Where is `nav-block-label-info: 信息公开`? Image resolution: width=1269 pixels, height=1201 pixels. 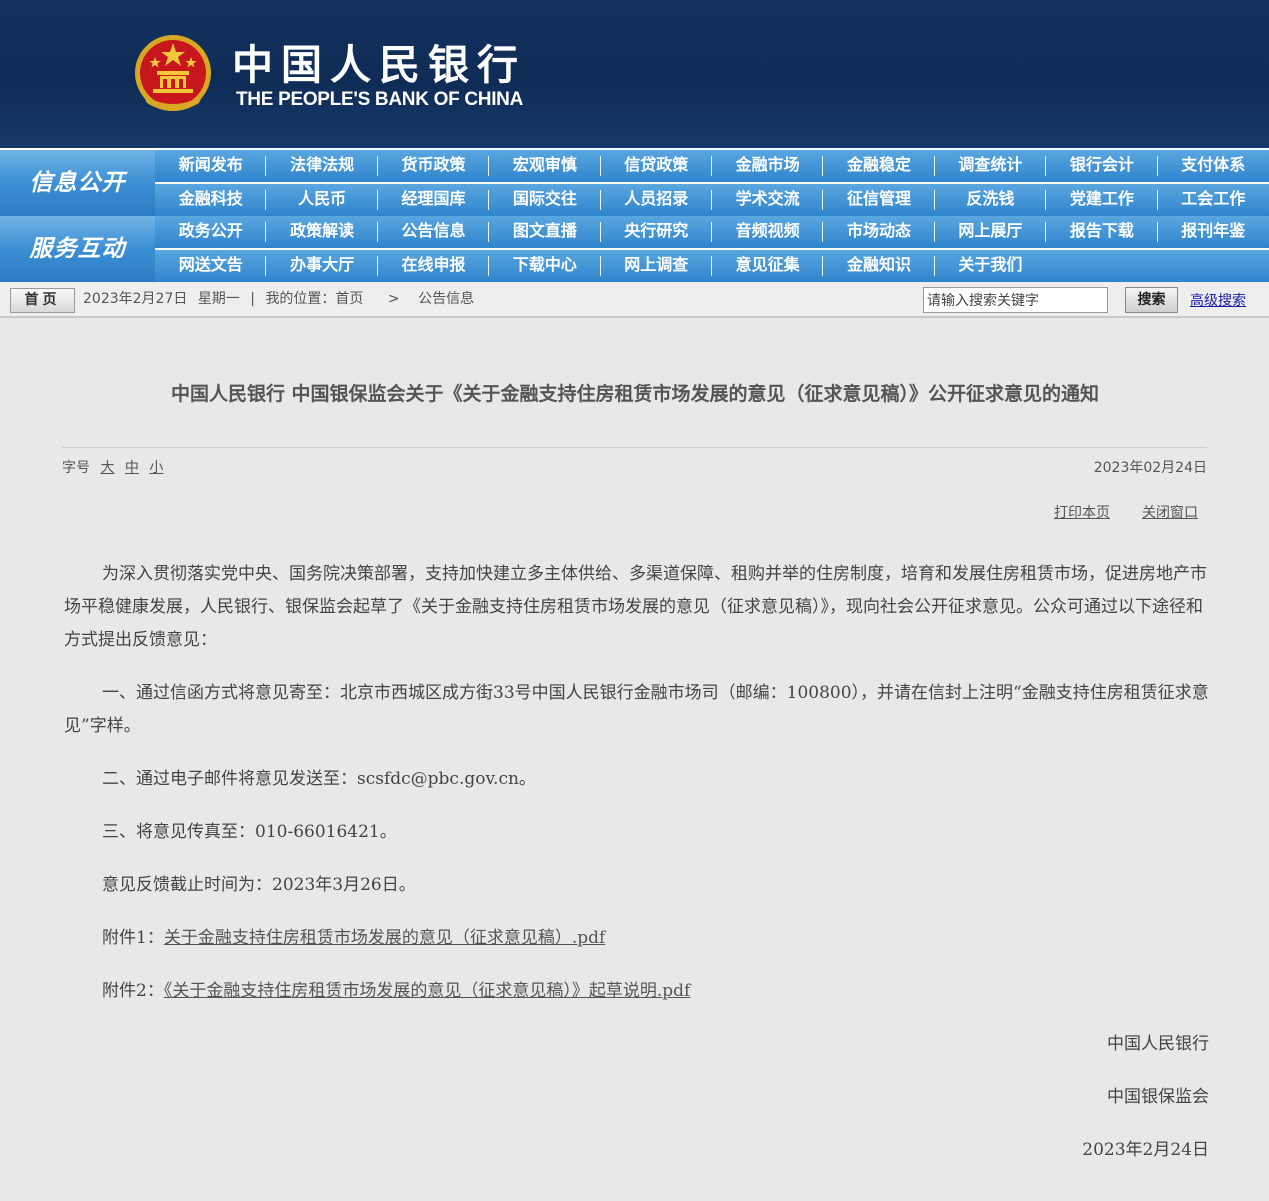
nav-block-label-info: 信息公开 is located at coordinates (77, 183).